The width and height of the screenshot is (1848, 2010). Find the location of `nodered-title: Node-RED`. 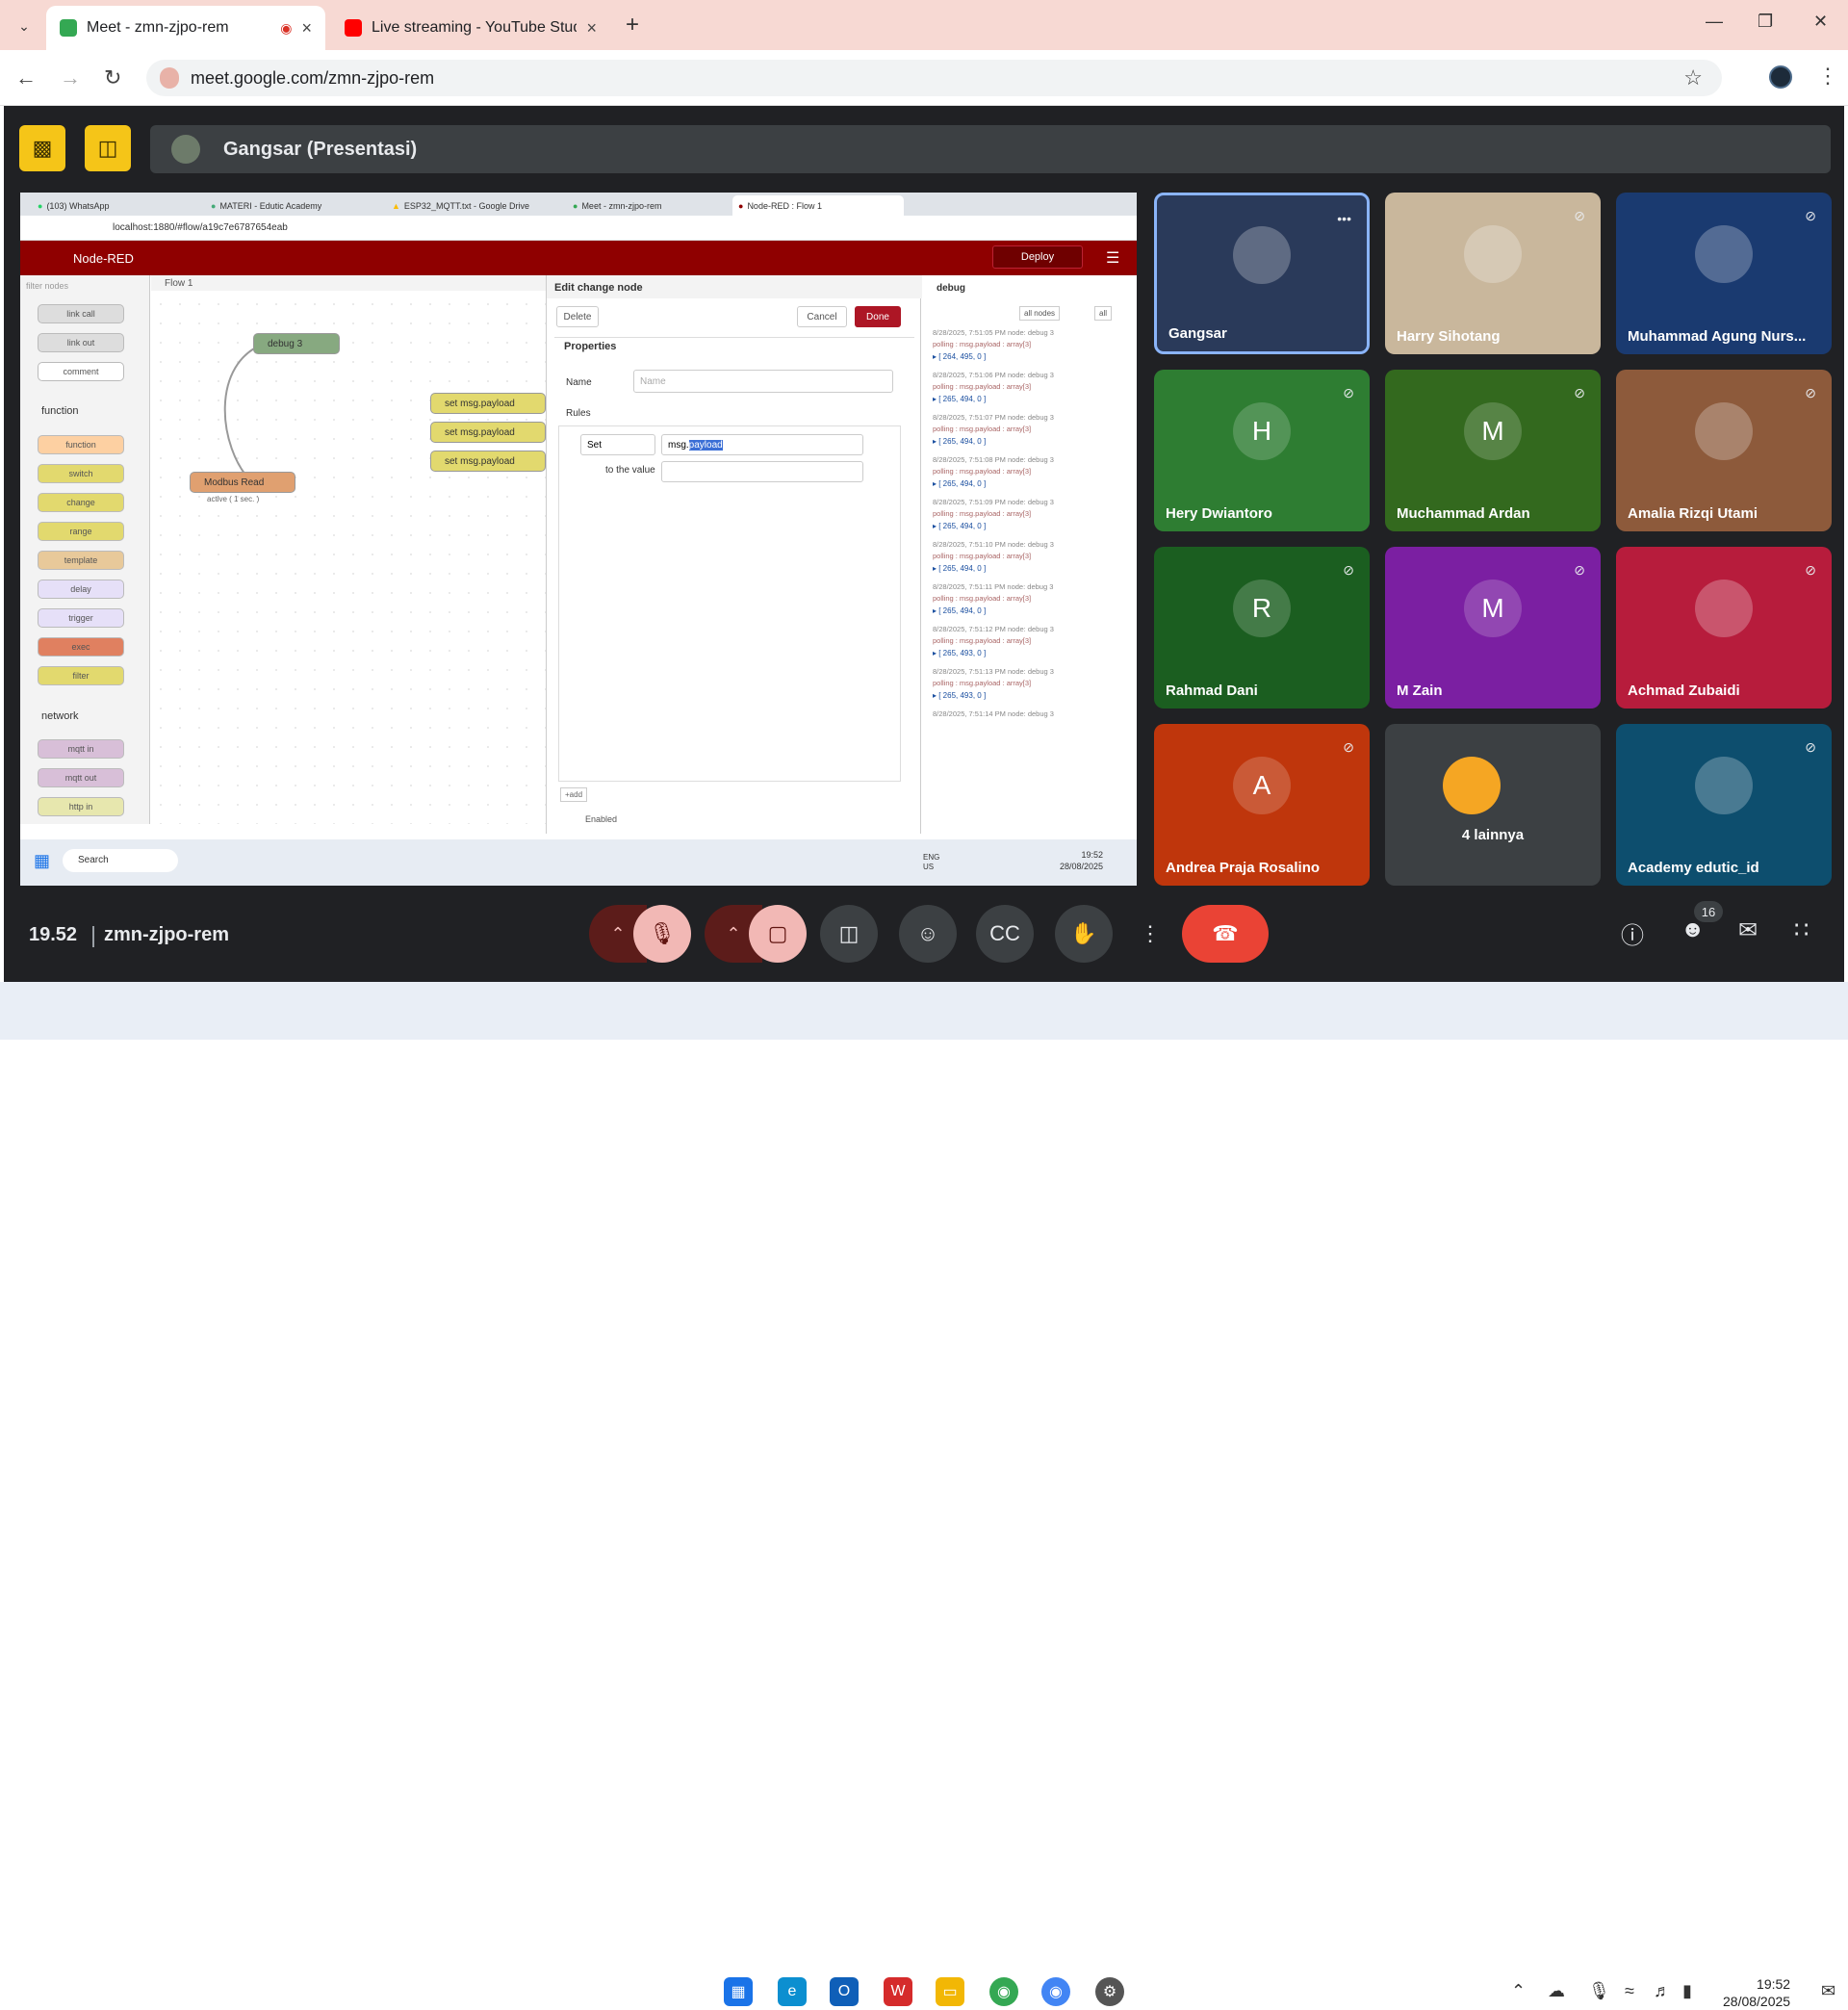

nodered-title: Node-RED is located at coordinates (103, 258).